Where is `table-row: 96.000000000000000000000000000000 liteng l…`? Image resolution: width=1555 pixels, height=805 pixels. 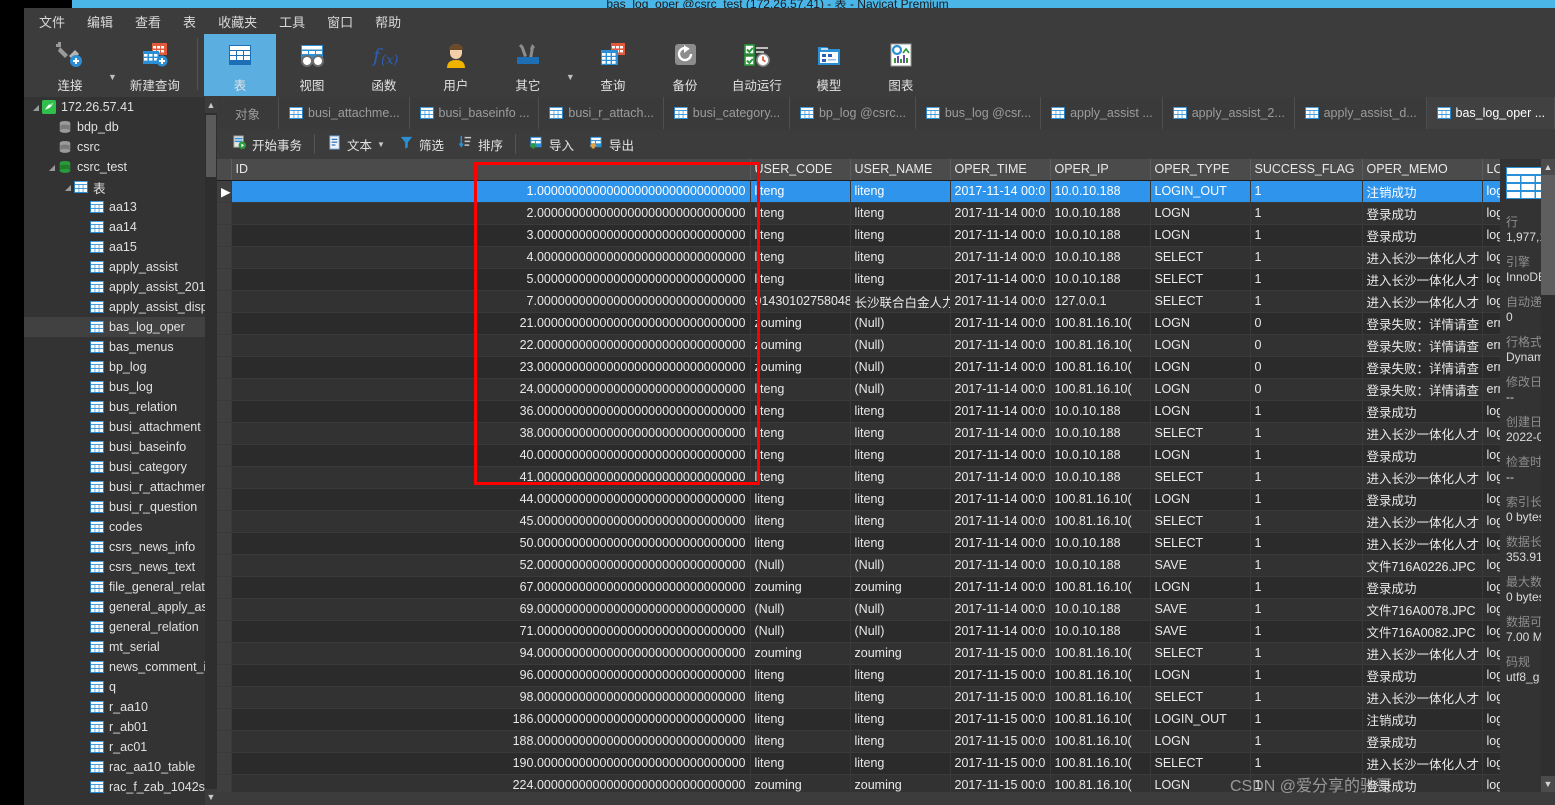 table-row: 96.000000000000000000000000000000 liteng l… is located at coordinates (886, 675).